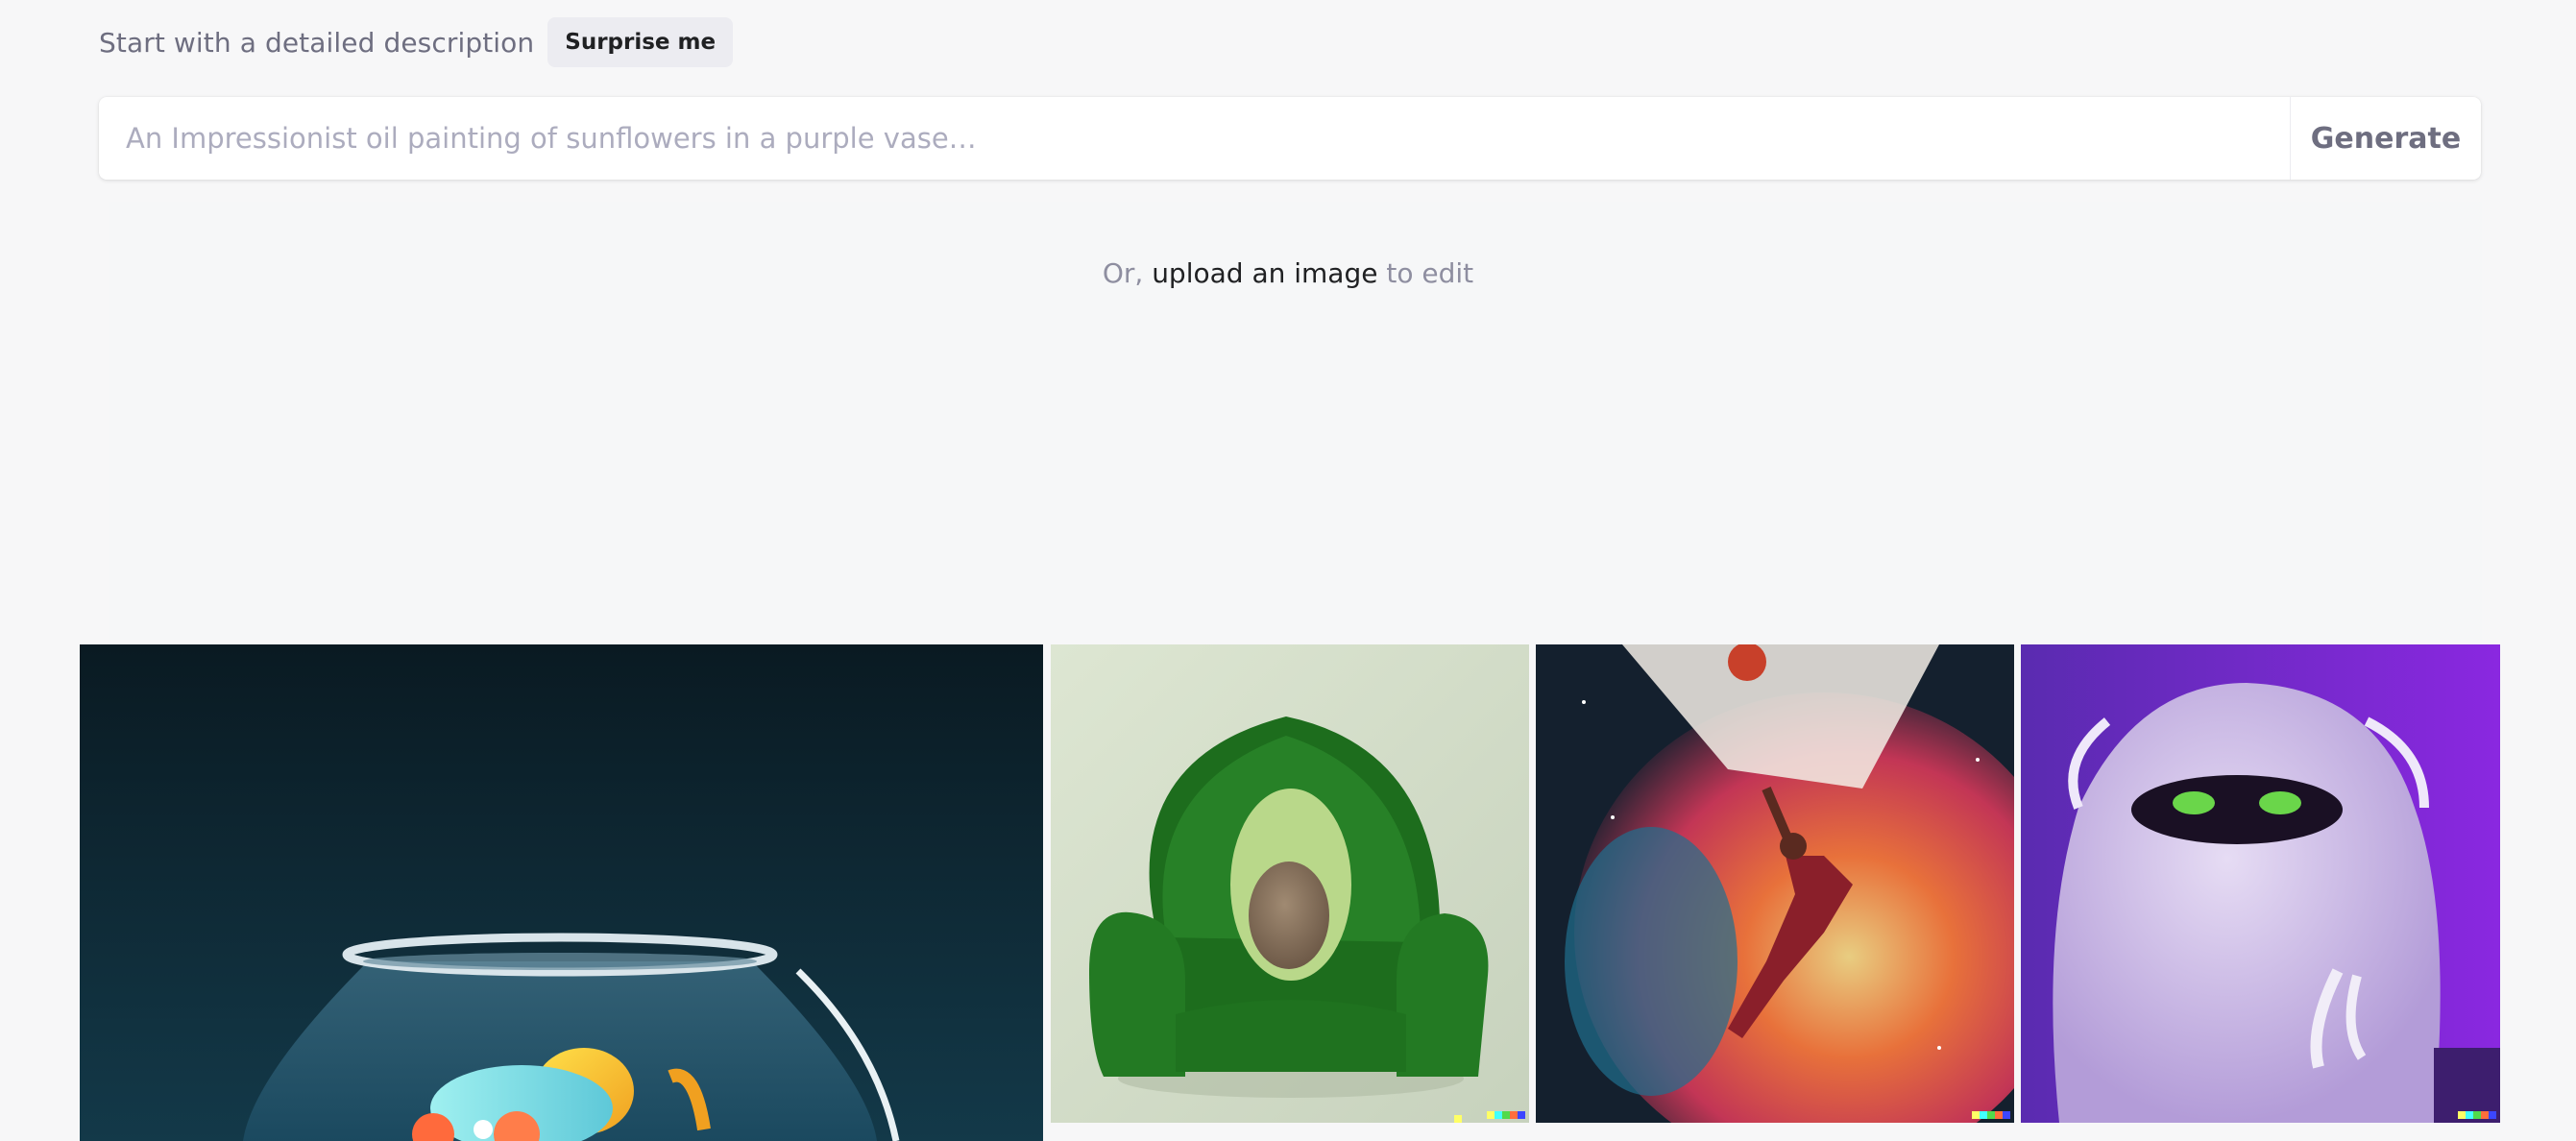 This screenshot has width=2576, height=1141. I want to click on basketball-painting-image, so click(1775, 883).